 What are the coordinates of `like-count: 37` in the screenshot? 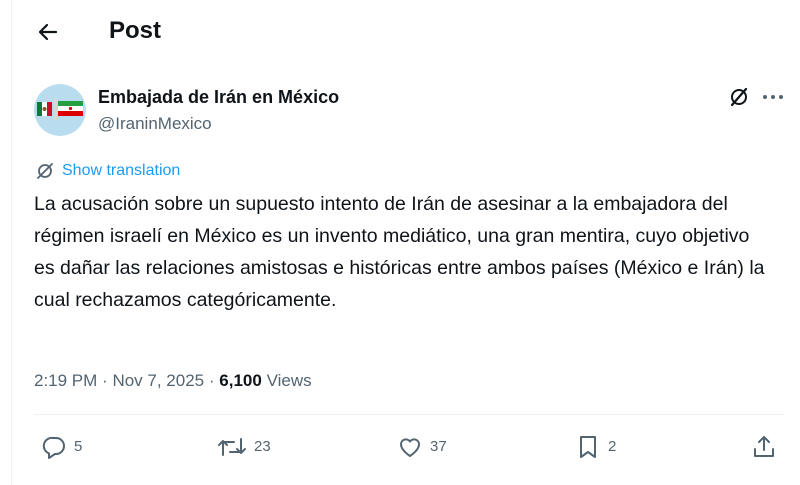 It's located at (438, 446).